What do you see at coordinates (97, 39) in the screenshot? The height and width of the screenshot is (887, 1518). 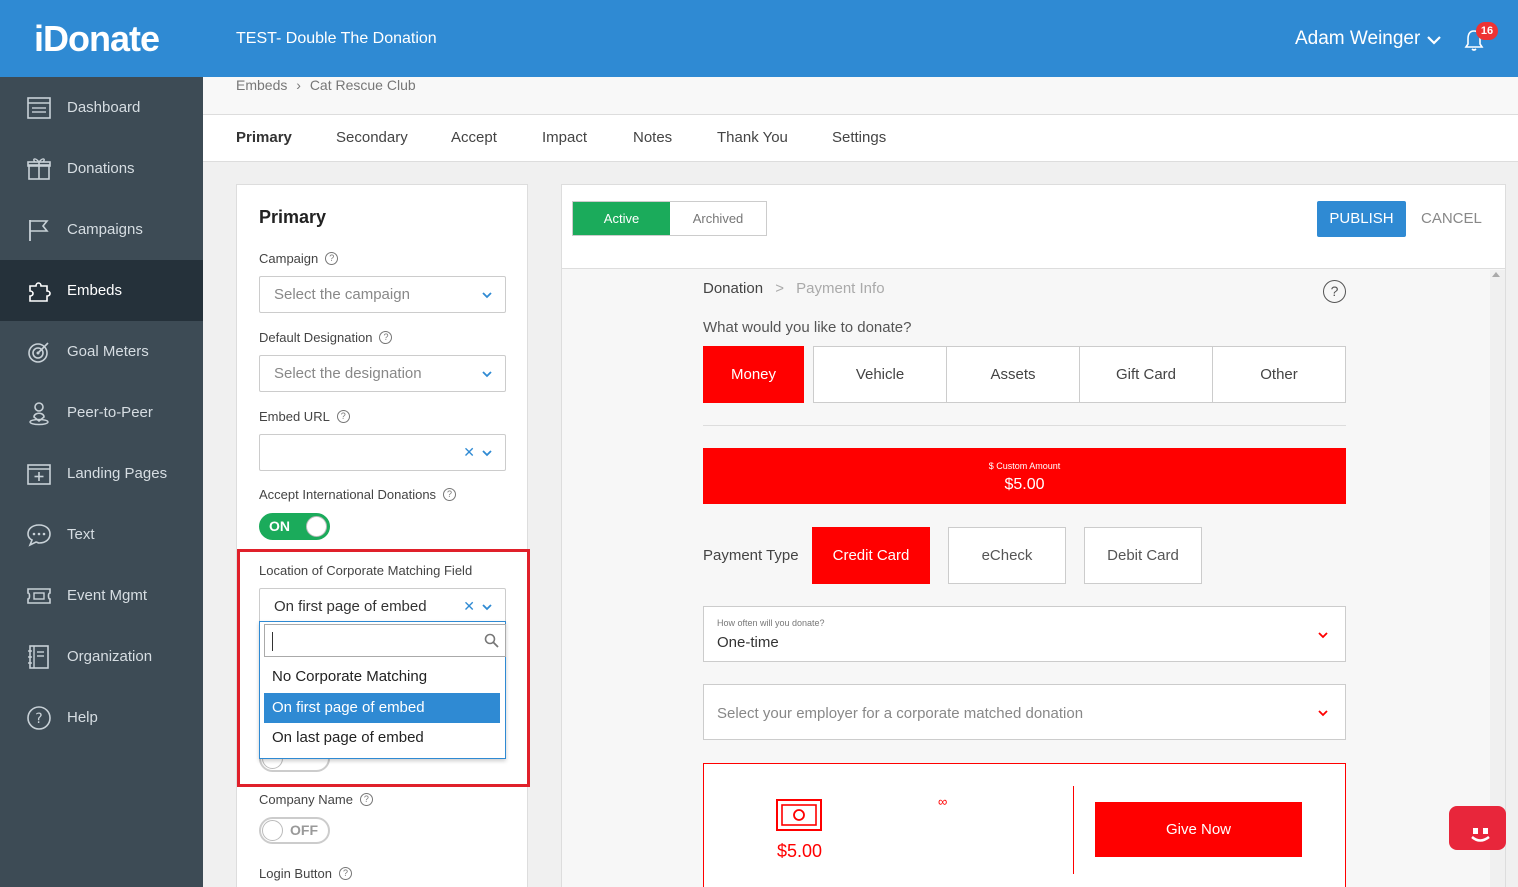 I see `idonate-logo: iDonate` at bounding box center [97, 39].